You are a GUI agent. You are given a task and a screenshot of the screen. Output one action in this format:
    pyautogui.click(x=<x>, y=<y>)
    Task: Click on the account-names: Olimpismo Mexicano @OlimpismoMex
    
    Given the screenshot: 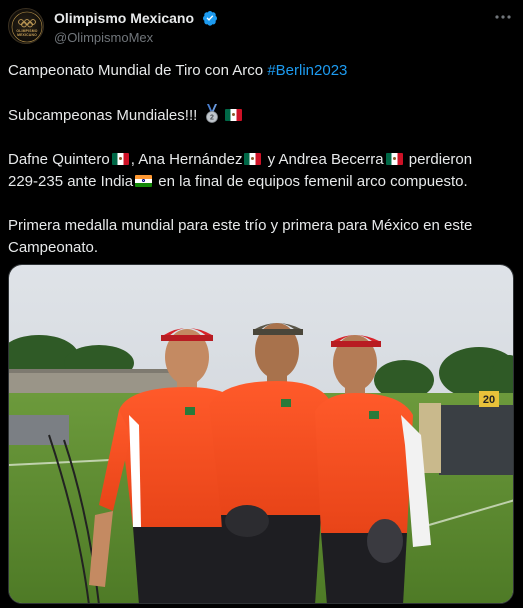 What is the action you would take?
    pyautogui.click(x=136, y=27)
    